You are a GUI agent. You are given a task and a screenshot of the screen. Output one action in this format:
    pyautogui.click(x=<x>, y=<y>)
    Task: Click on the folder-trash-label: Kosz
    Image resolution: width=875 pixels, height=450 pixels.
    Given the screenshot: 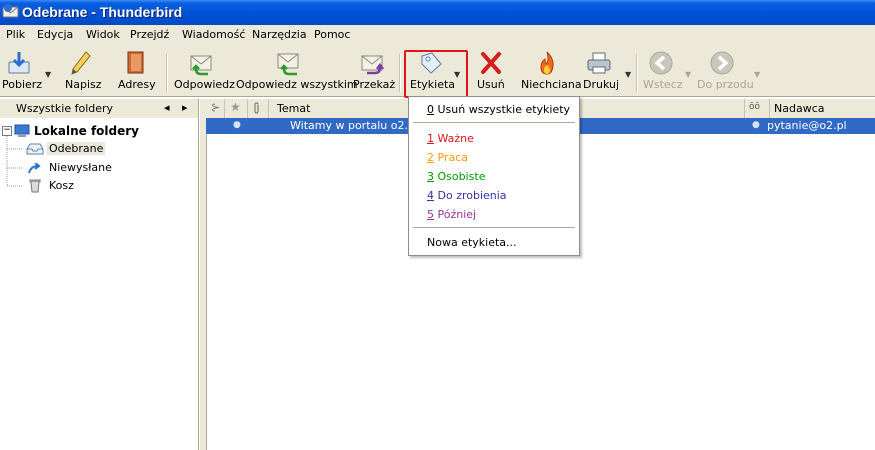 What is the action you would take?
    pyautogui.click(x=61, y=185)
    